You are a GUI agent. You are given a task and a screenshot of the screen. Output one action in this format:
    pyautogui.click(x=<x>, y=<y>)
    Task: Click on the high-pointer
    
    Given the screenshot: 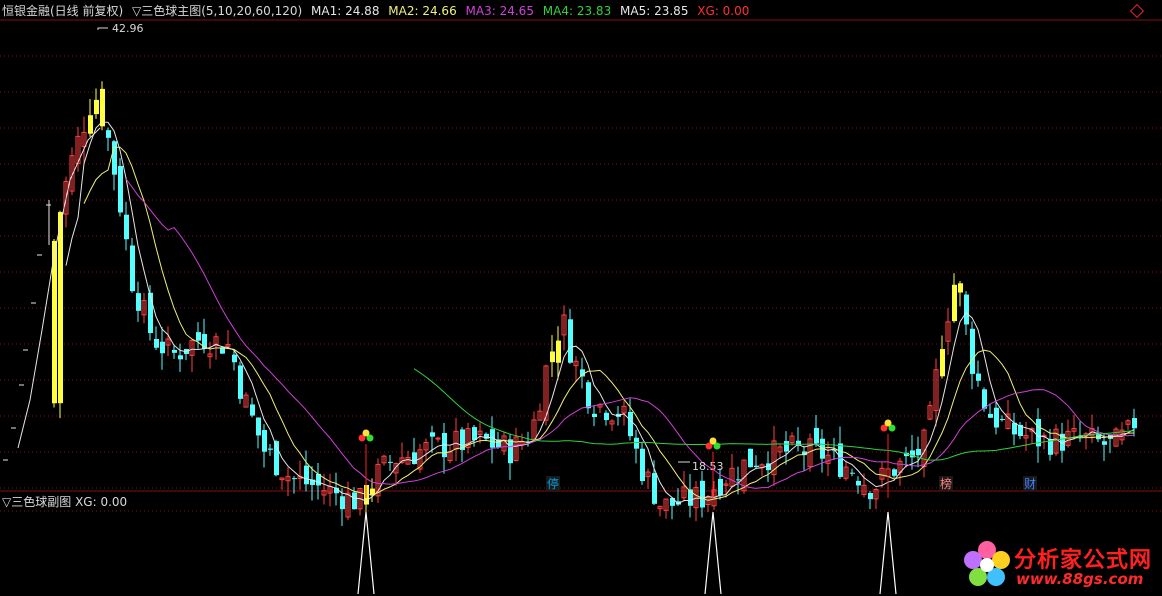 What is the action you would take?
    pyautogui.click(x=102, y=28)
    